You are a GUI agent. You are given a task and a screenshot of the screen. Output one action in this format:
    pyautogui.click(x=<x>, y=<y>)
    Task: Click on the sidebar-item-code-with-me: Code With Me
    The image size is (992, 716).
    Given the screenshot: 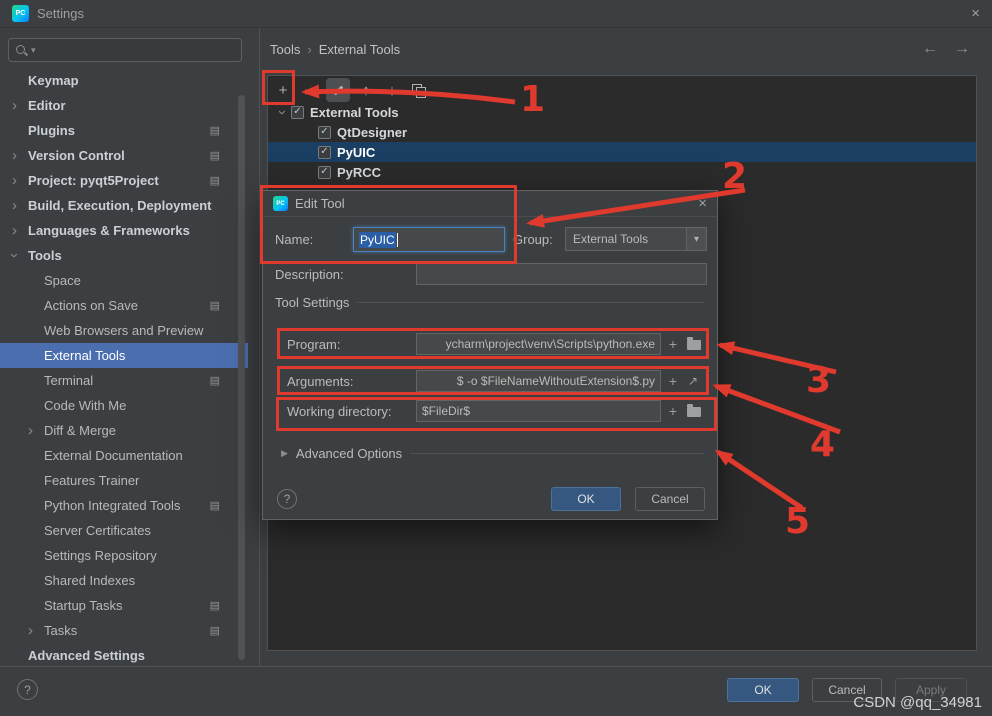 What is the action you would take?
    pyautogui.click(x=124, y=405)
    